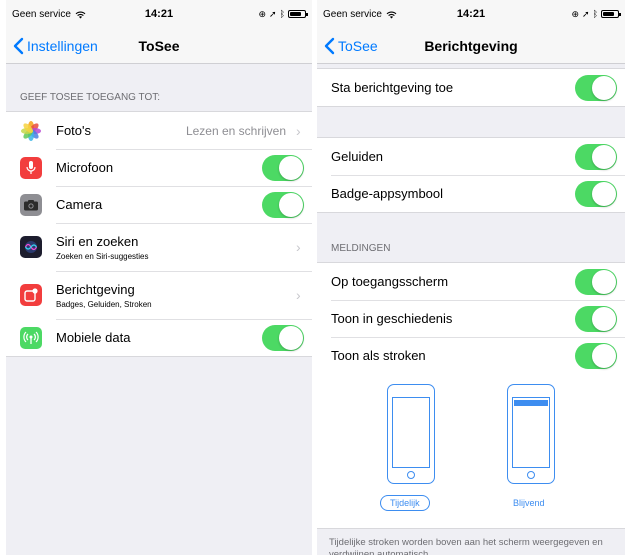 The height and width of the screenshot is (555, 625). I want to click on photos-access-value: Lezen en schrijven, so click(235, 130).